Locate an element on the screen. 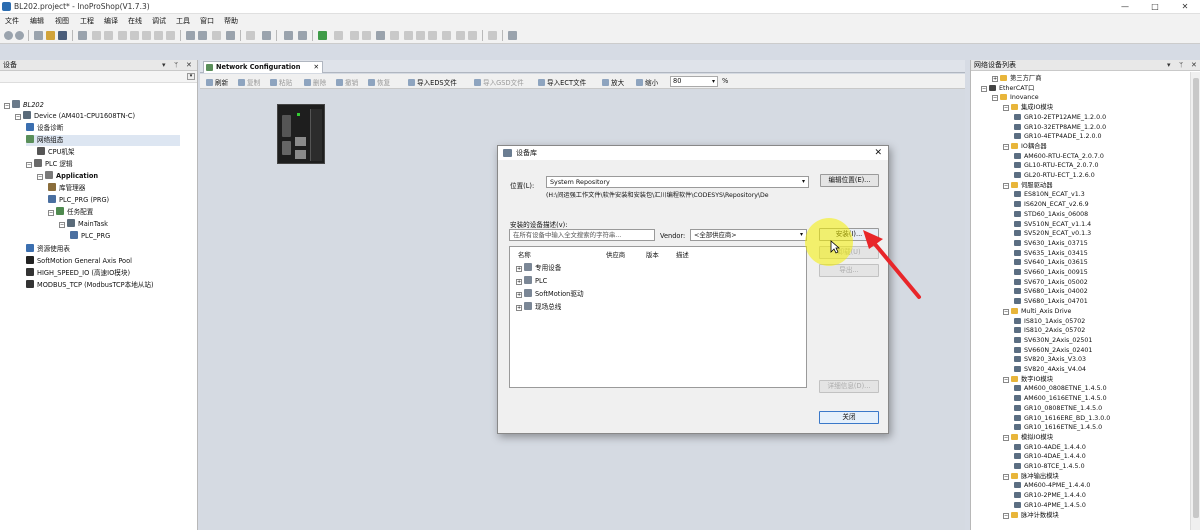 This screenshot has width=1200, height=530. menu-online: 在线 is located at coordinates (135, 21).